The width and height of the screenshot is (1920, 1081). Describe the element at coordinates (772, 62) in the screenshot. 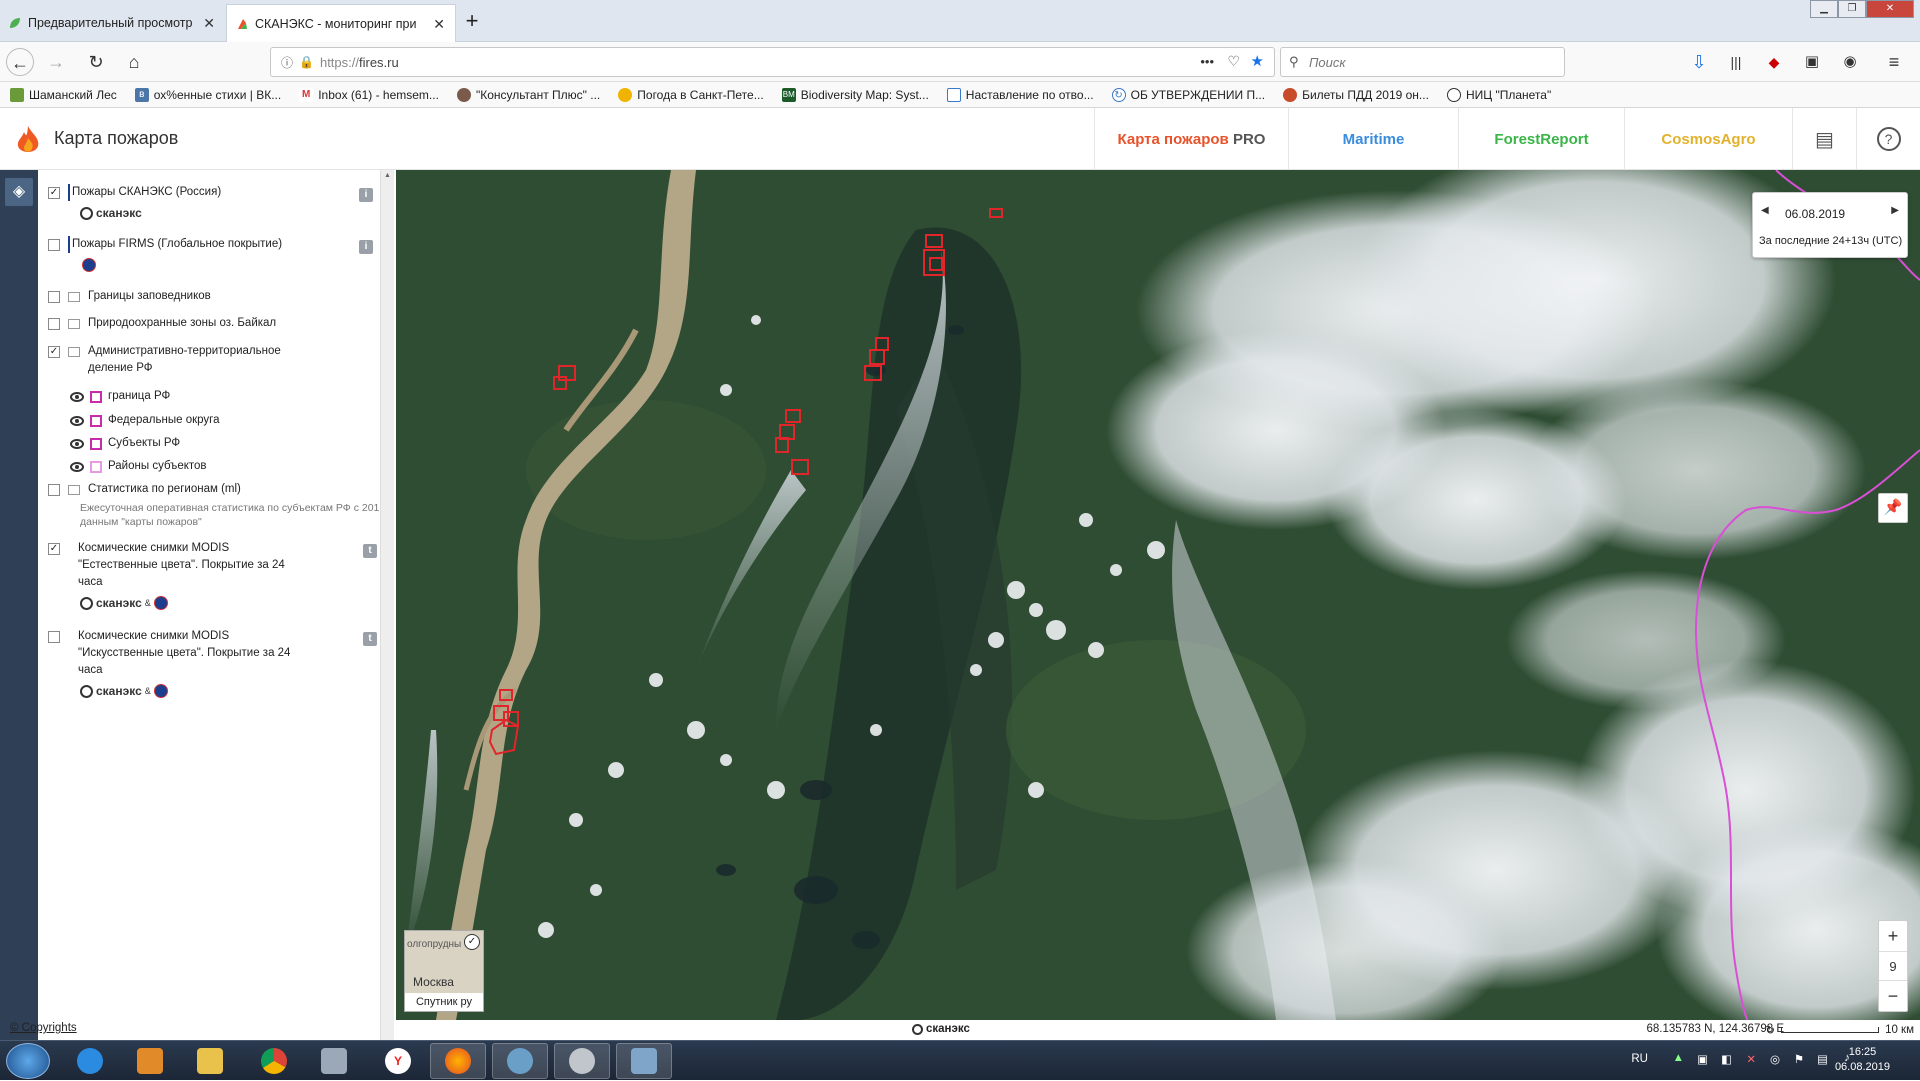

I see `url-bar: ⓘ 🔒 https:// fires.ru ••• ♡ ★` at that location.